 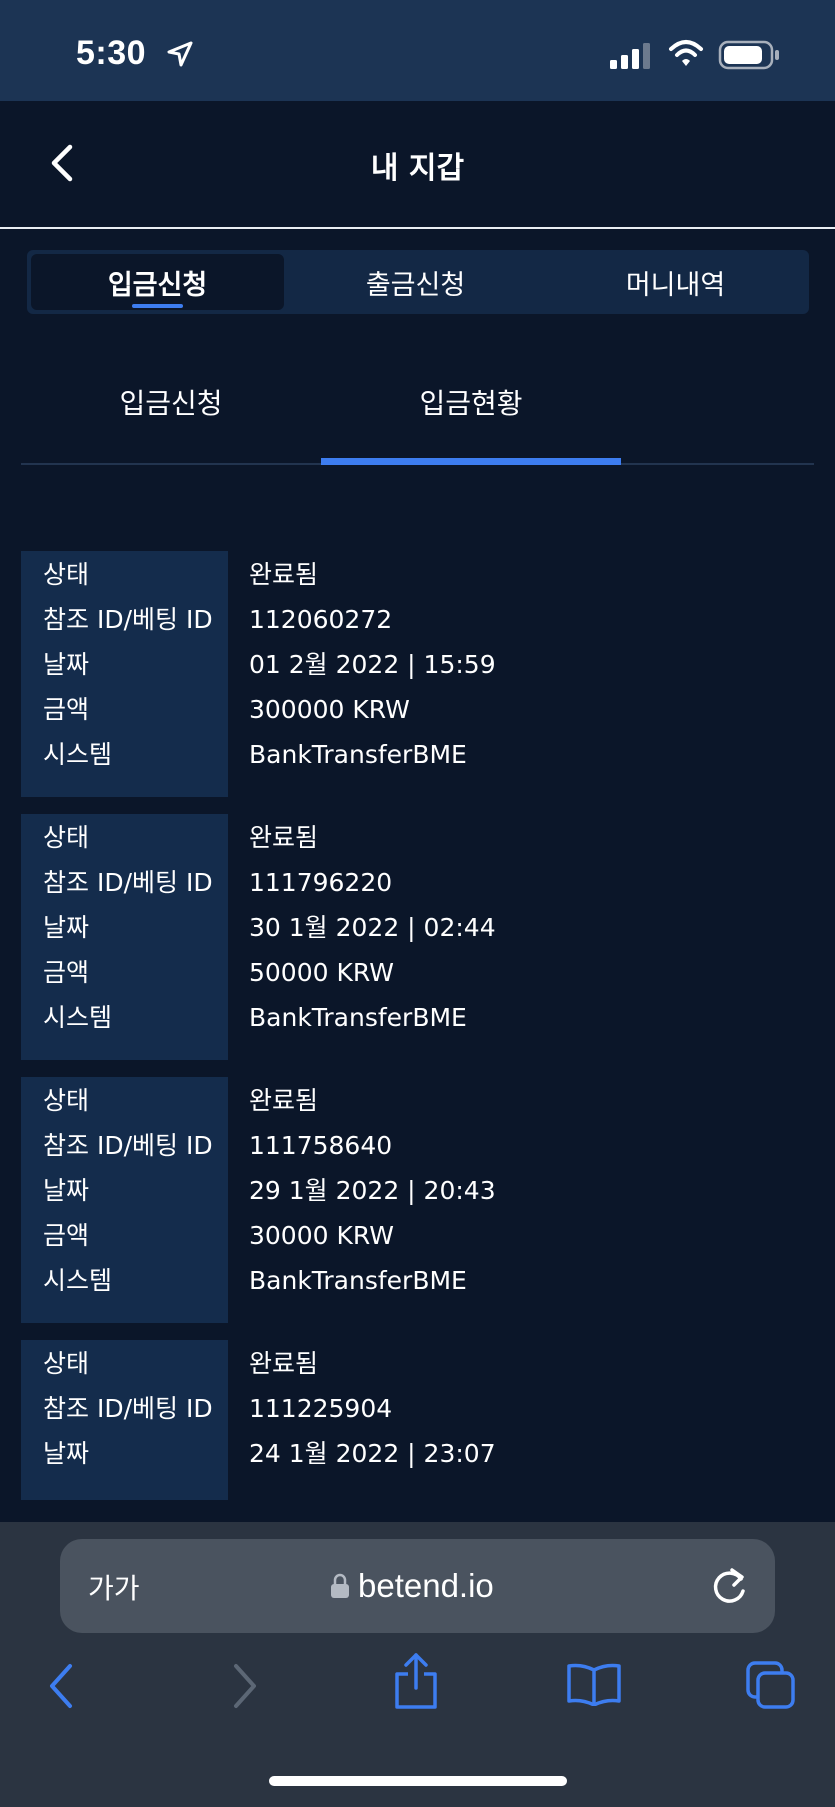 I want to click on subtab-deposit-status: 입금현황, so click(x=471, y=401).